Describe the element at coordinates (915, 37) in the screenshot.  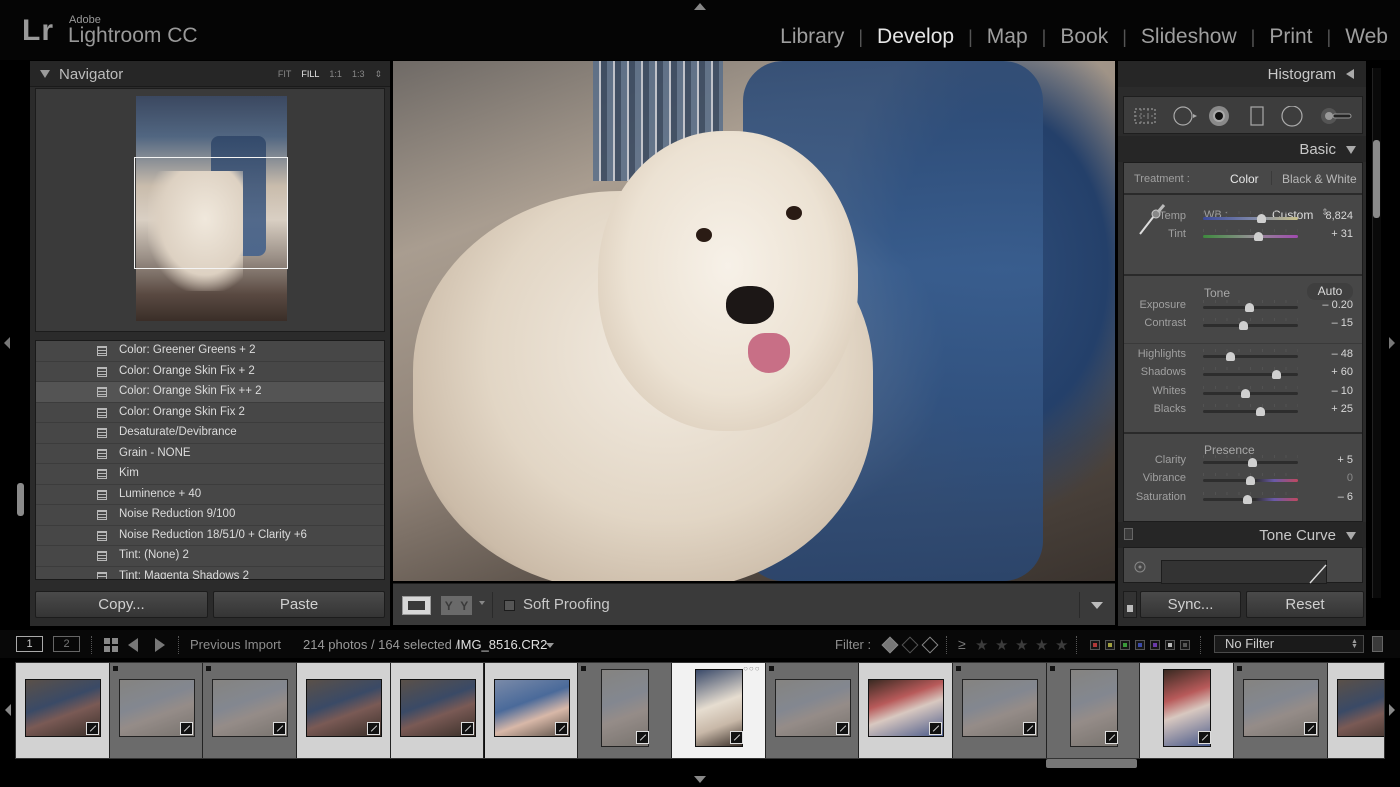
I see `module-develop: Develop` at that location.